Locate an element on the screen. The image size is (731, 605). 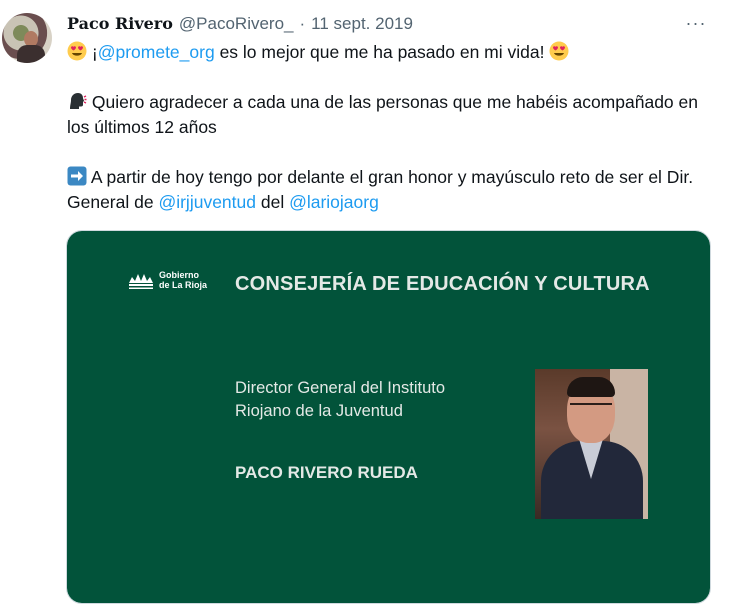
paragraph3-middle: del is located at coordinates (273, 202).